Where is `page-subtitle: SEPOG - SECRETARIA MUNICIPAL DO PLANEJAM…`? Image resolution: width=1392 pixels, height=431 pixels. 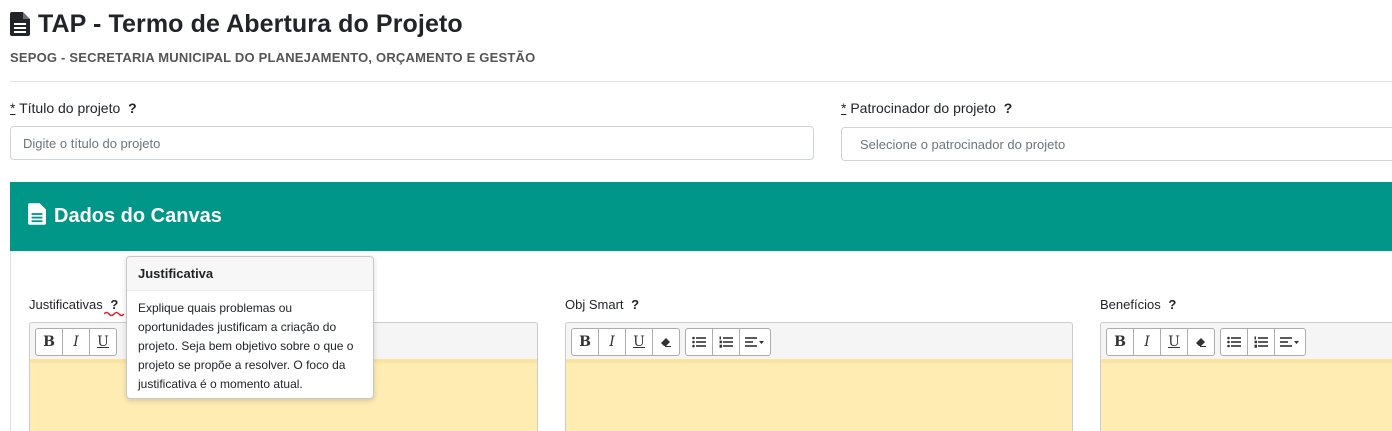 page-subtitle: SEPOG - SECRETARIA MUNICIPAL DO PLANEJAM… is located at coordinates (273, 57).